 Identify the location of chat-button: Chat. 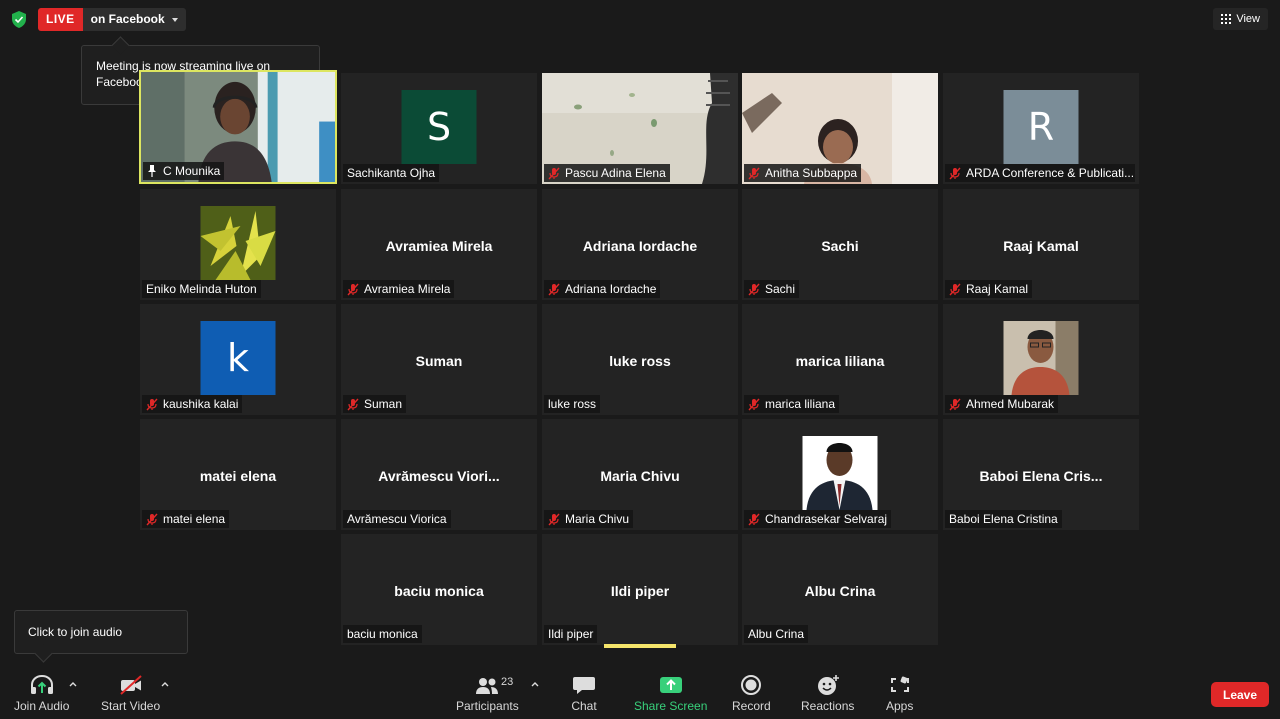
(584, 693).